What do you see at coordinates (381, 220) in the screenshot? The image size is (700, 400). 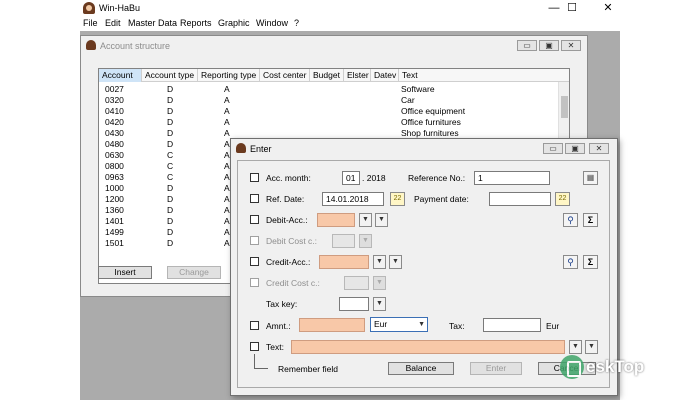 I see `debit-acc-list-icon: ▼` at bounding box center [381, 220].